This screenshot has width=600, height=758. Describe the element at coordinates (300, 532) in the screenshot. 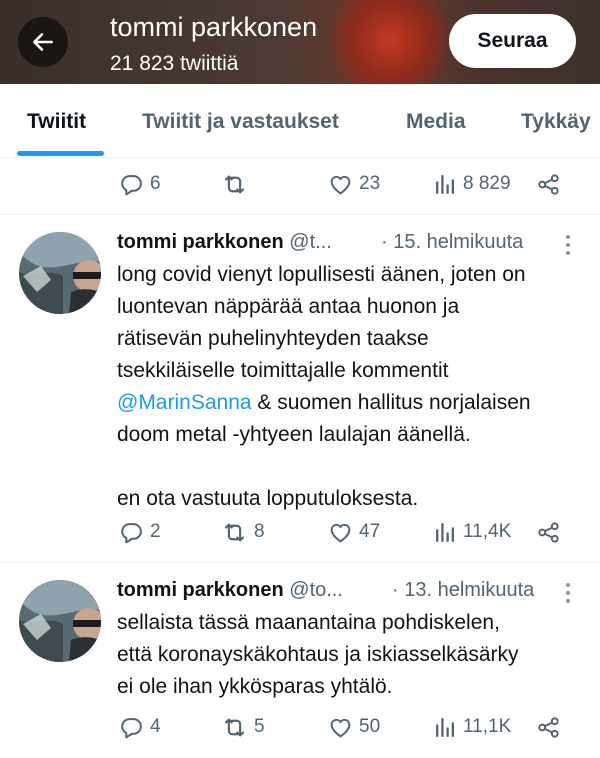

I see `tweet-actions: 2 8 47 11,4K` at that location.